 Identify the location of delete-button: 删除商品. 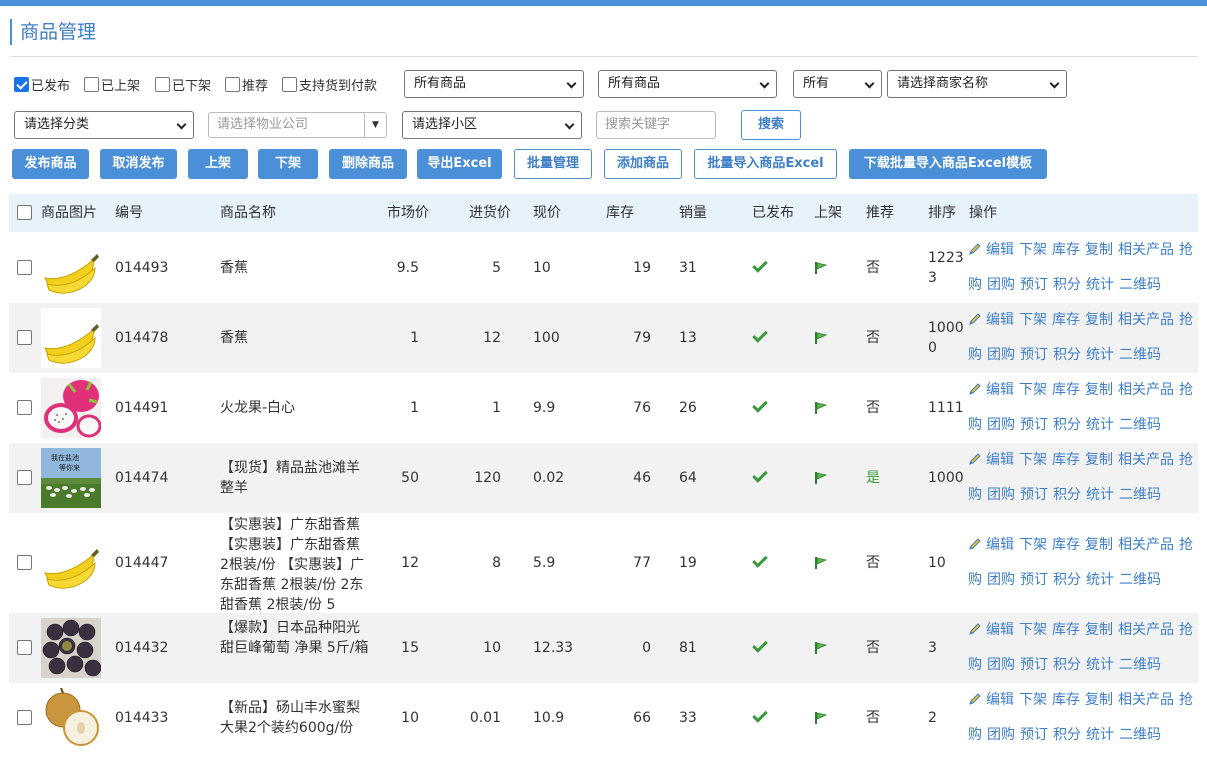
(368, 164).